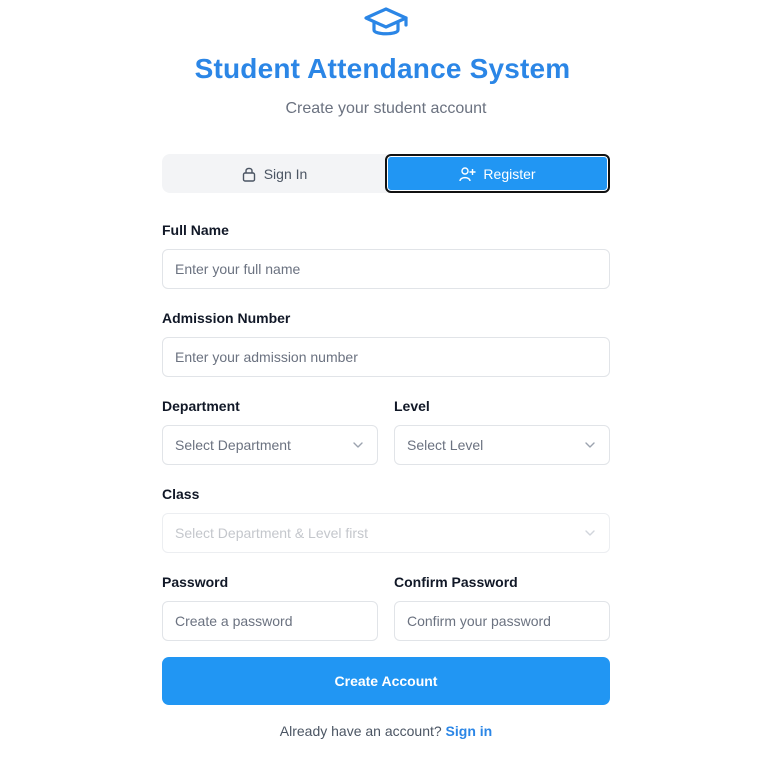 The width and height of the screenshot is (765, 773). I want to click on sign-in-prompt: Already have an account? Sign in, so click(382, 731).